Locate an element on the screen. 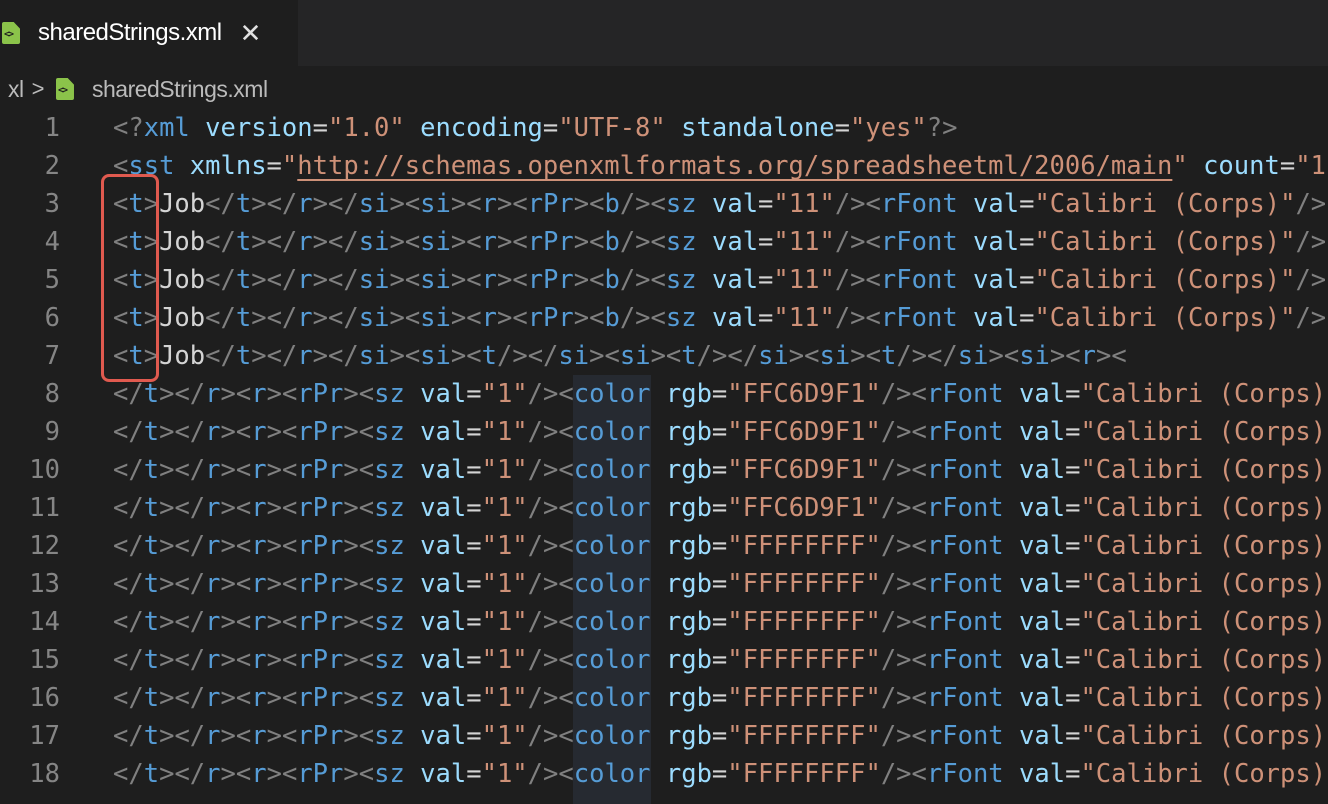  line-number: 1 is located at coordinates (52, 128).